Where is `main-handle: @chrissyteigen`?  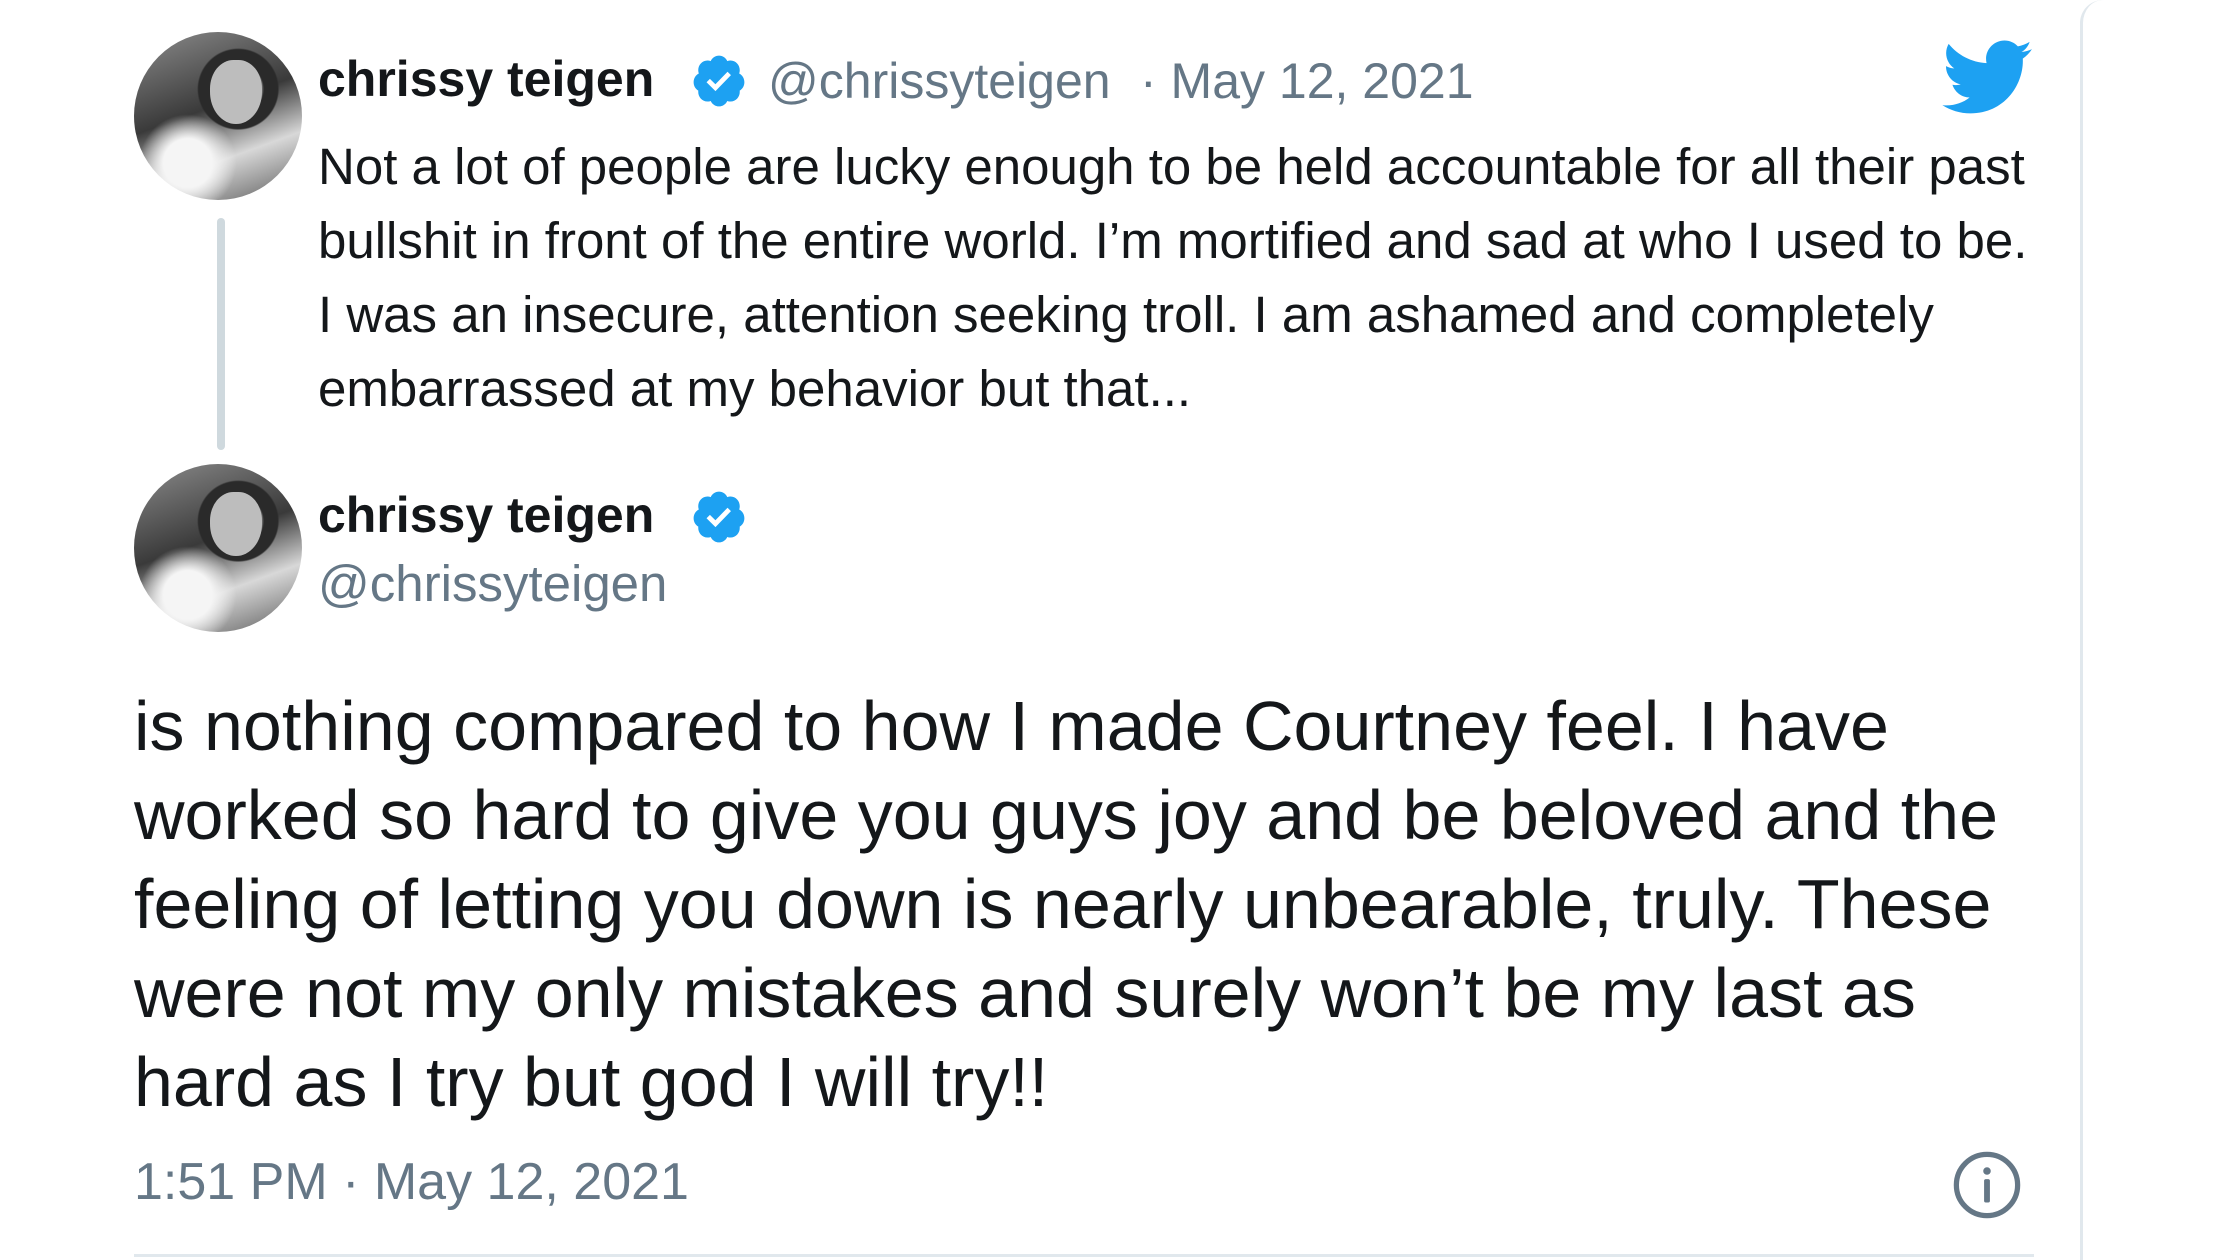 main-handle: @chrissyteigen is located at coordinates (492, 583).